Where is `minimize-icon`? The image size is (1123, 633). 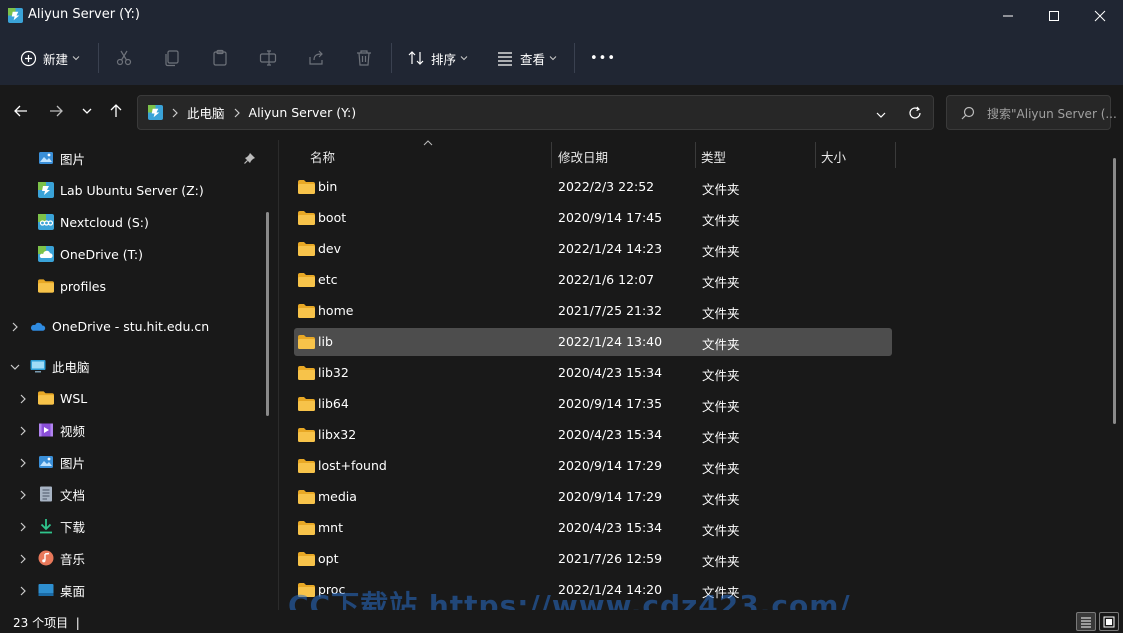
minimize-icon is located at coordinates (1008, 16).